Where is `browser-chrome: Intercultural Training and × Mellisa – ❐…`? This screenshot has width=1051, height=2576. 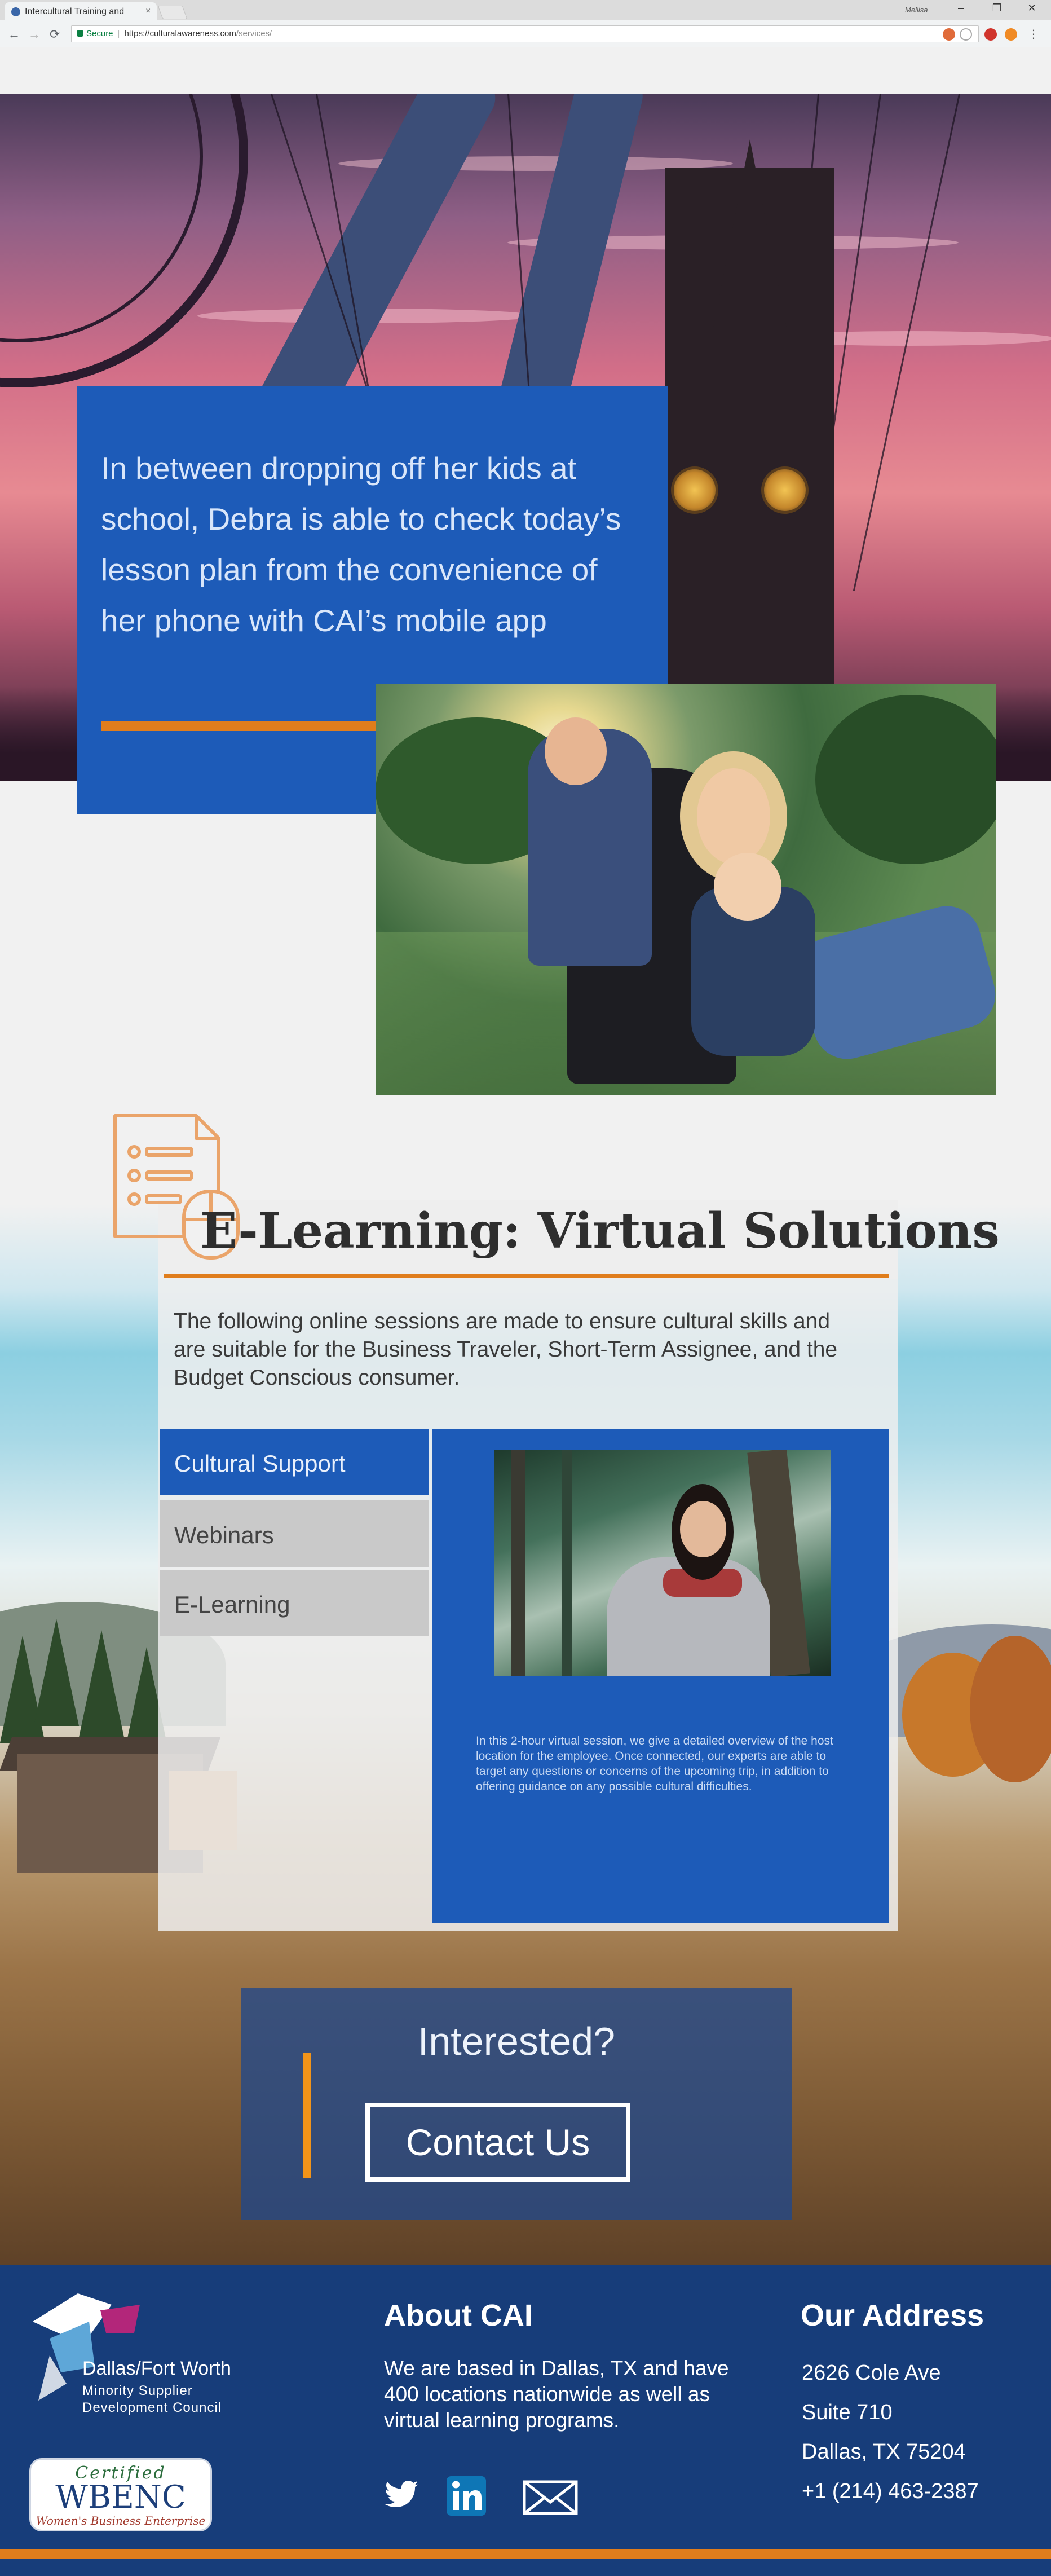
browser-chrome: Intercultural Training and × Mellisa – ❐… is located at coordinates (525, 23).